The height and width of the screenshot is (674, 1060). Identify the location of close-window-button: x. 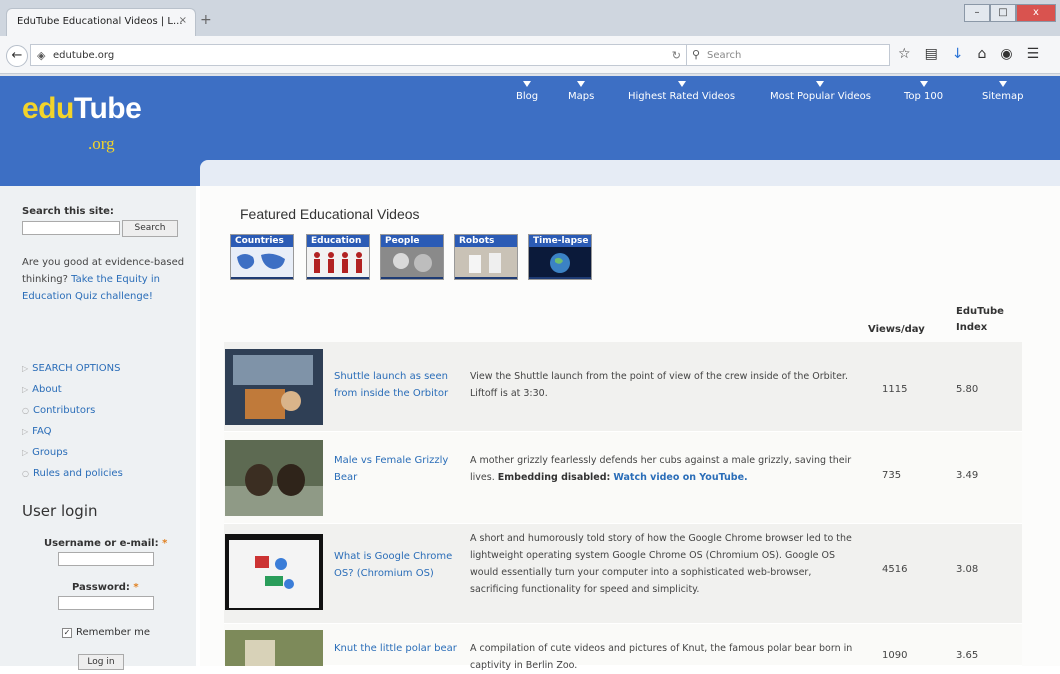
(1036, 13).